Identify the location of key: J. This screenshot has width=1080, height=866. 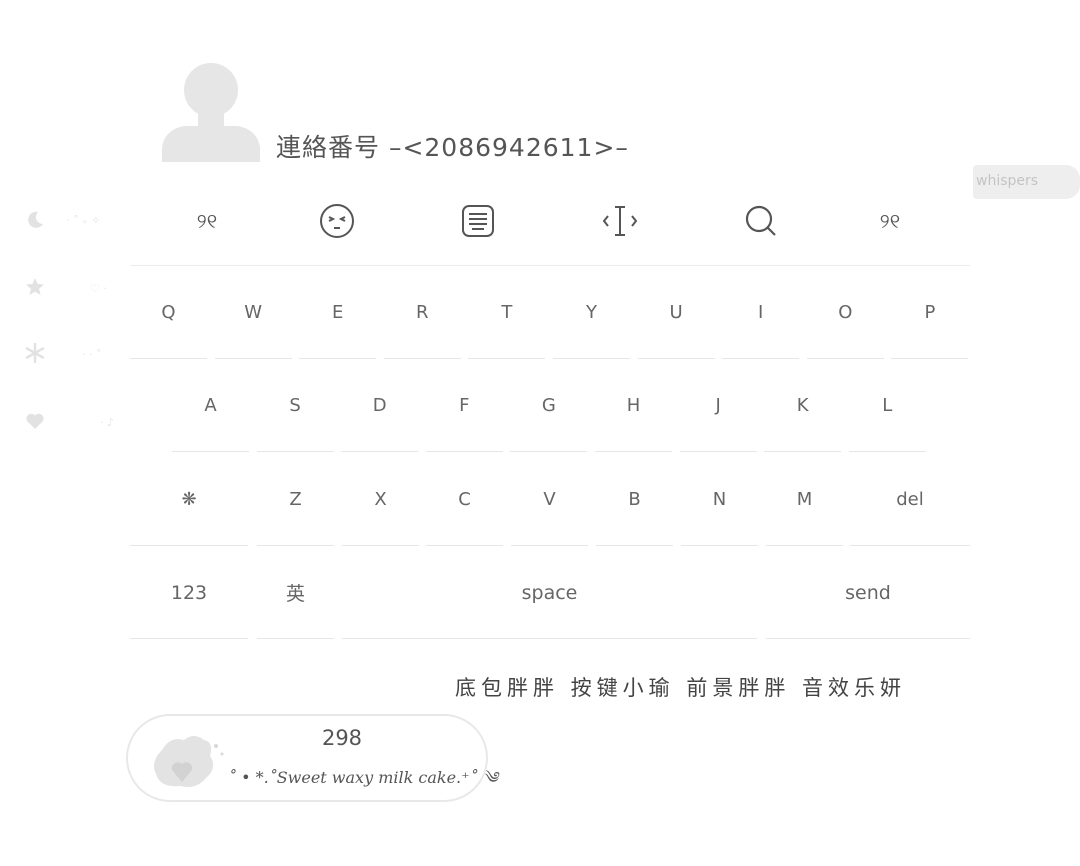
(718, 406).